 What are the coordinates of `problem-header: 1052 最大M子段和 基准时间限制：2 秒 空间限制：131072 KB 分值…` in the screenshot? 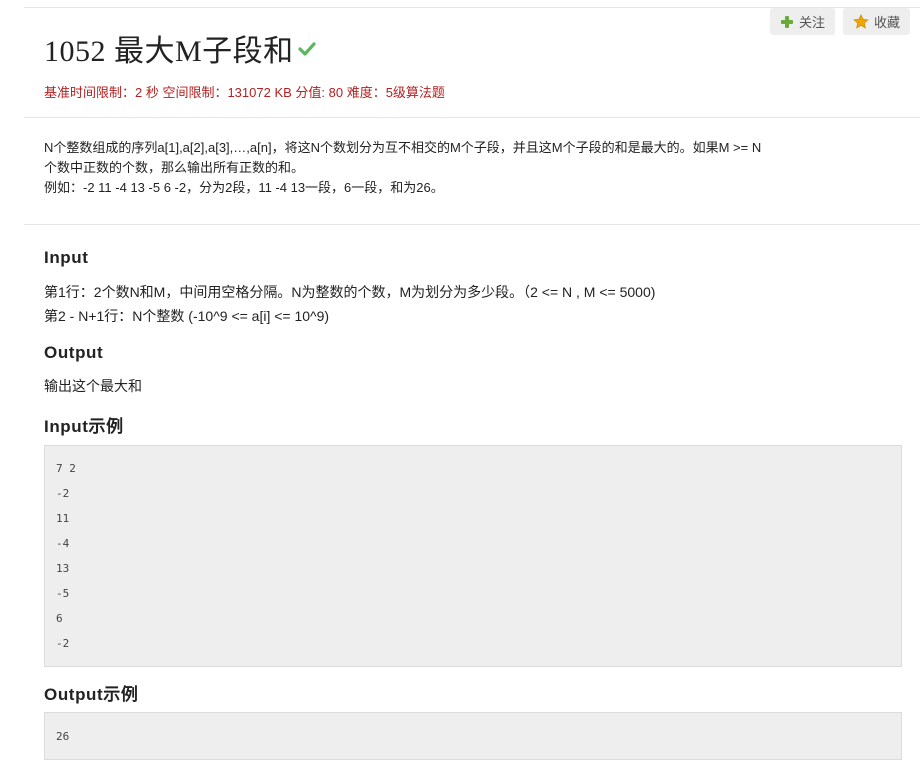 It's located at (244, 63).